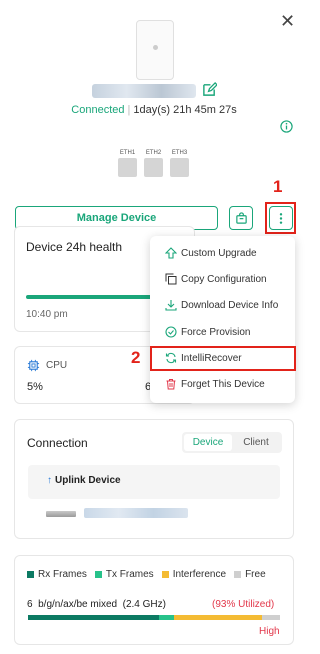 The width and height of the screenshot is (320, 654). Describe the element at coordinates (127, 163) in the screenshot. I see `port-eth1: ETH1` at that location.